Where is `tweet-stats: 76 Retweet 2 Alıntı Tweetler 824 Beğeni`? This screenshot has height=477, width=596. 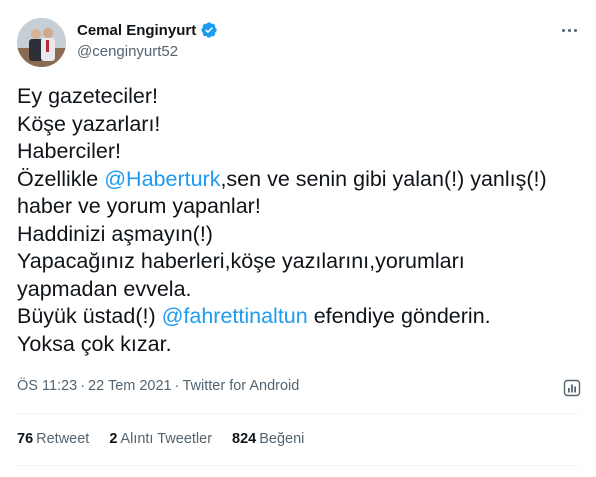
tweet-stats: 76 Retweet 2 Alıntı Tweetler 824 Beğeni is located at coordinates (170, 439).